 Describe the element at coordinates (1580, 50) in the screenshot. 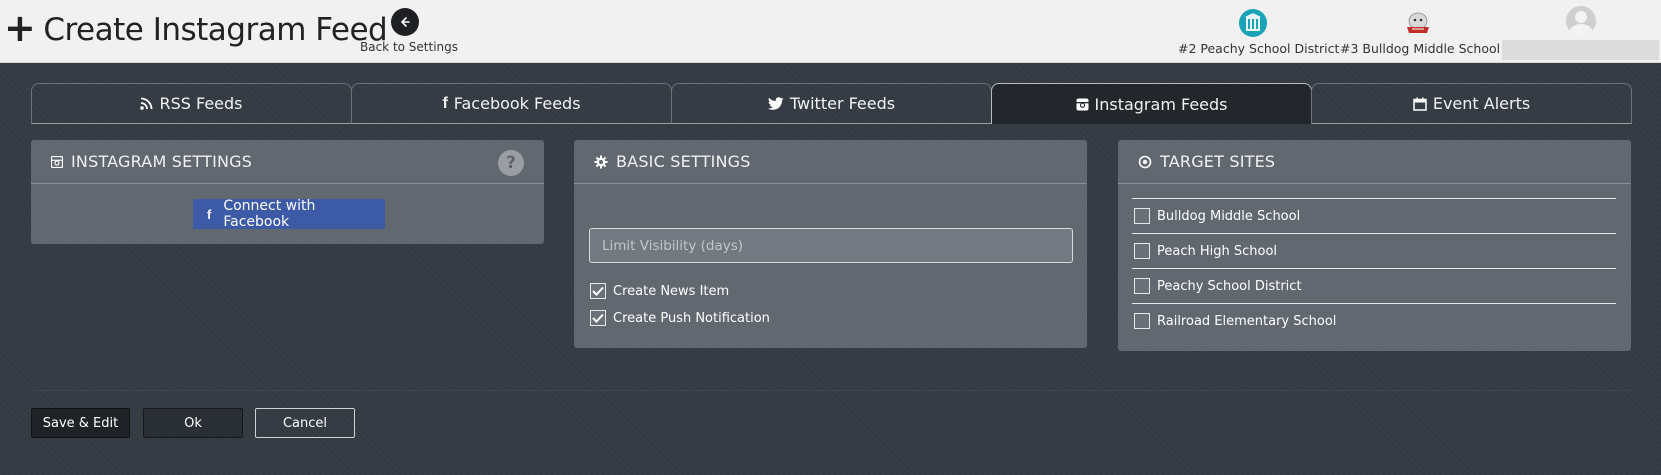

I see `user-name-placeholder` at that location.